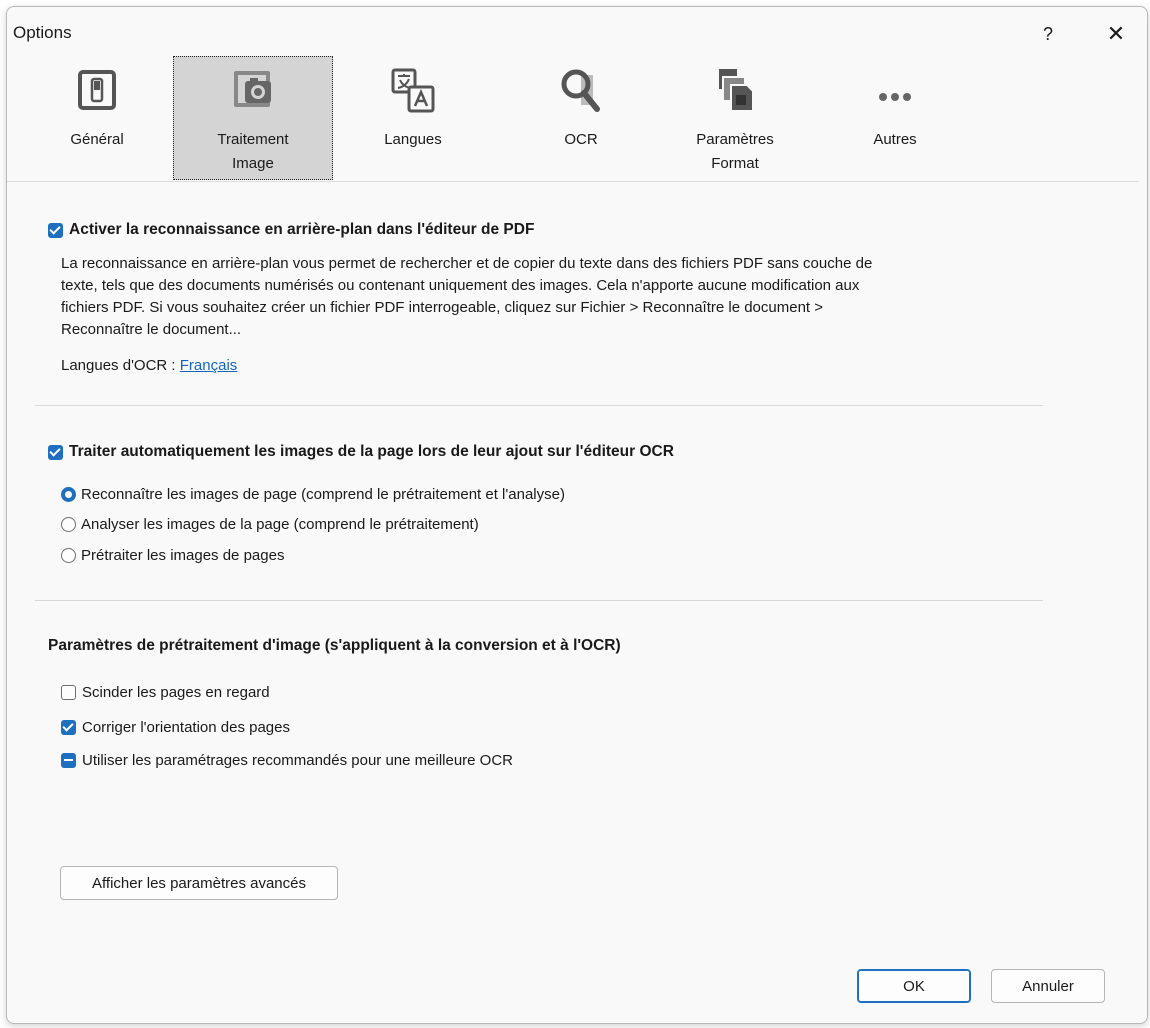 The width and height of the screenshot is (1150, 1028). Describe the element at coordinates (413, 119) in the screenshot. I see `tab-languages: Langues` at that location.